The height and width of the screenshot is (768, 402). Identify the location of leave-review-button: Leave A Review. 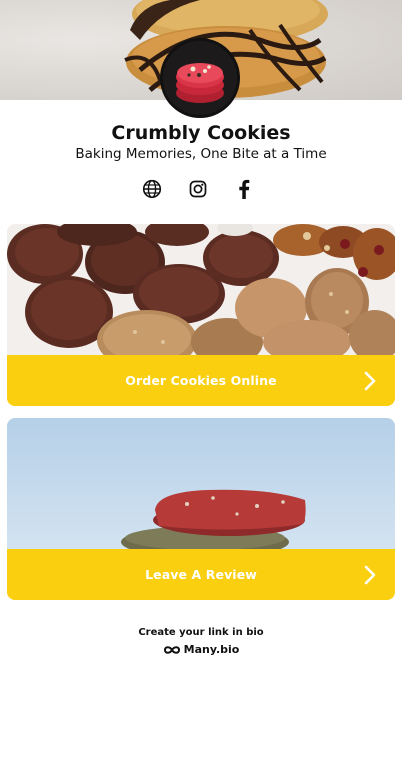
(201, 574).